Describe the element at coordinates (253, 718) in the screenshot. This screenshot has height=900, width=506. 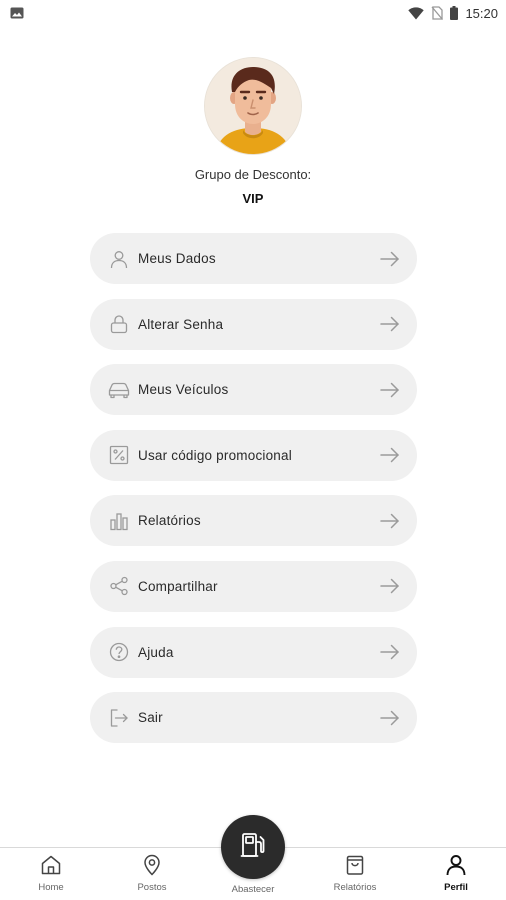
I see `menu-item-sair: Sair` at that location.